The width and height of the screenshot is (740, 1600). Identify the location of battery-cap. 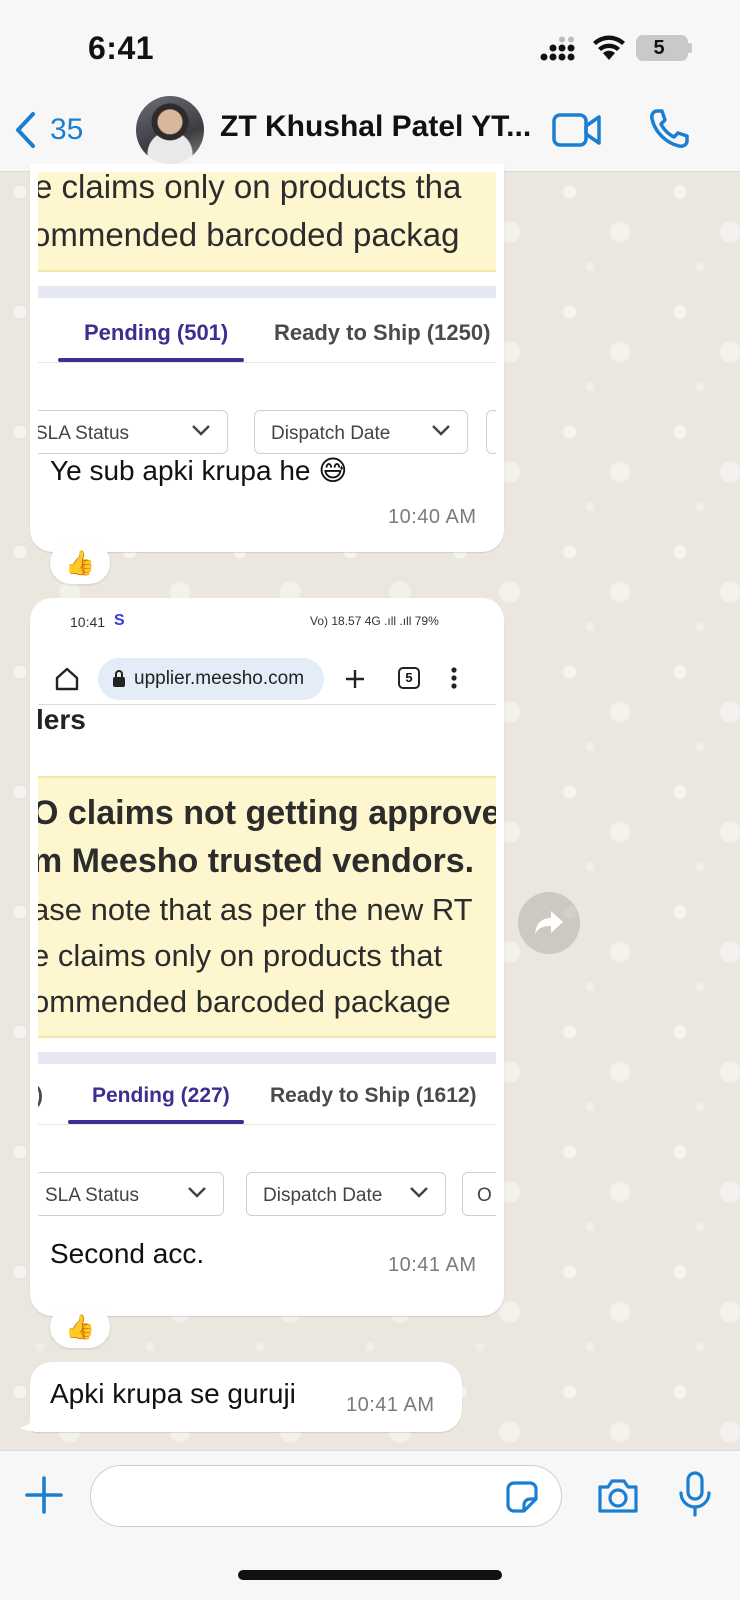
(690, 48).